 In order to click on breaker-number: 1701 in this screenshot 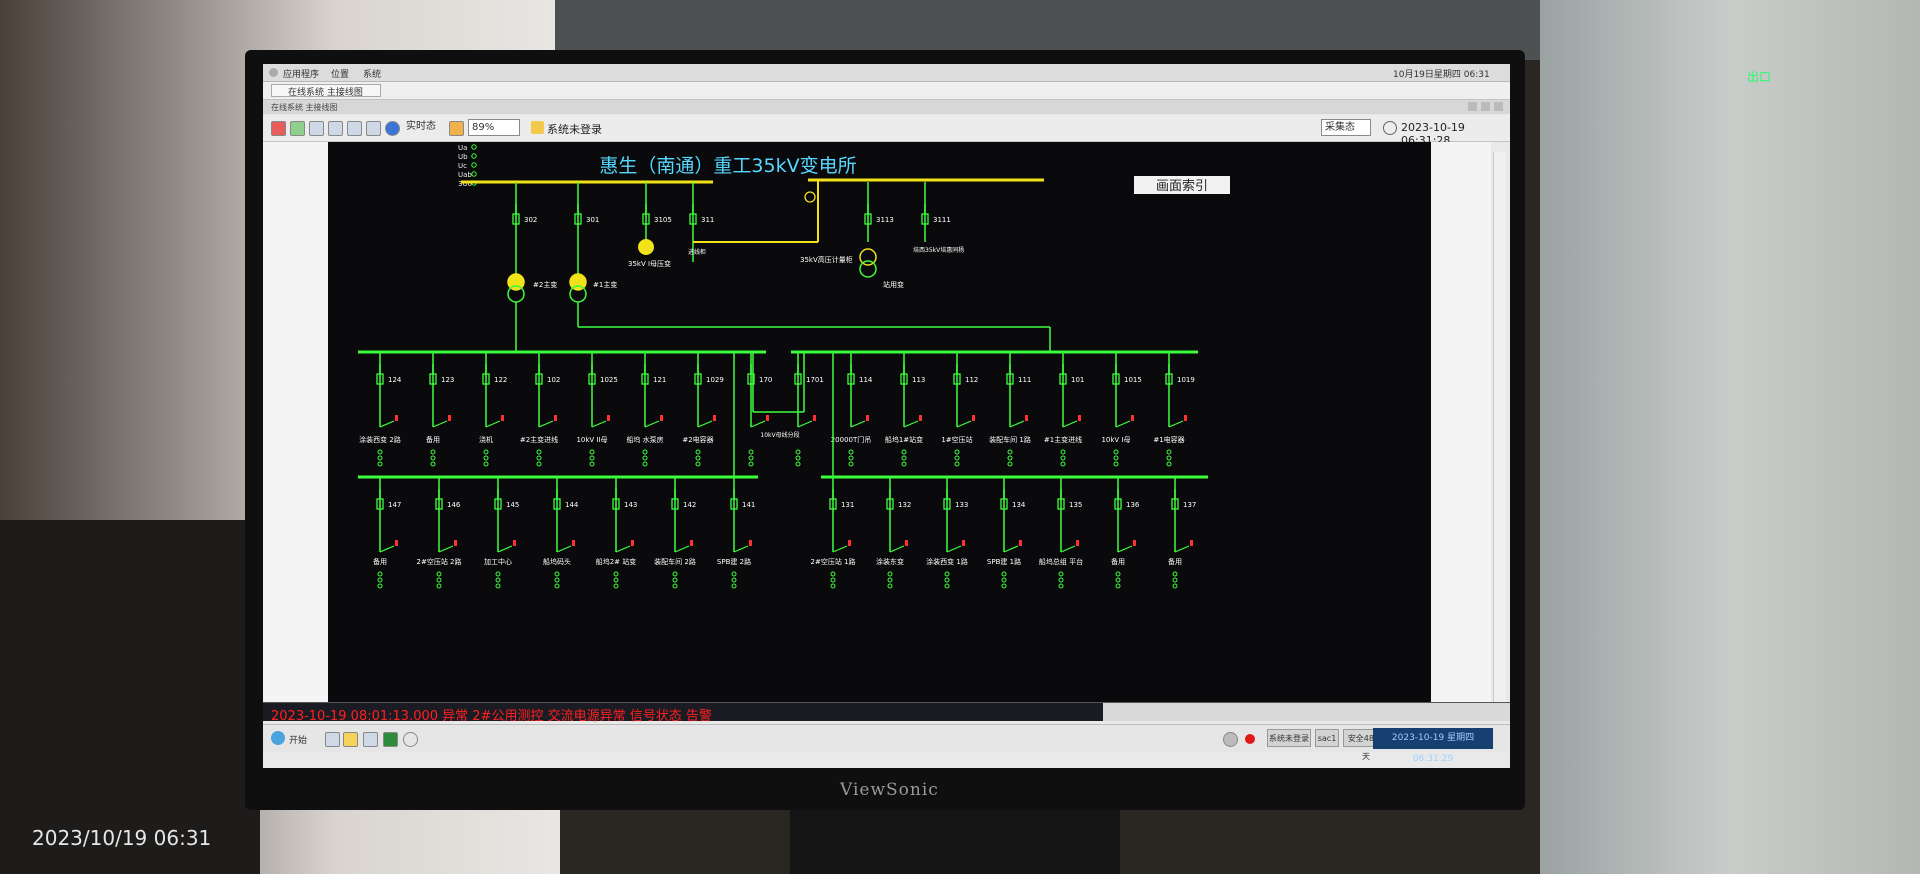, I will do `click(815, 380)`.